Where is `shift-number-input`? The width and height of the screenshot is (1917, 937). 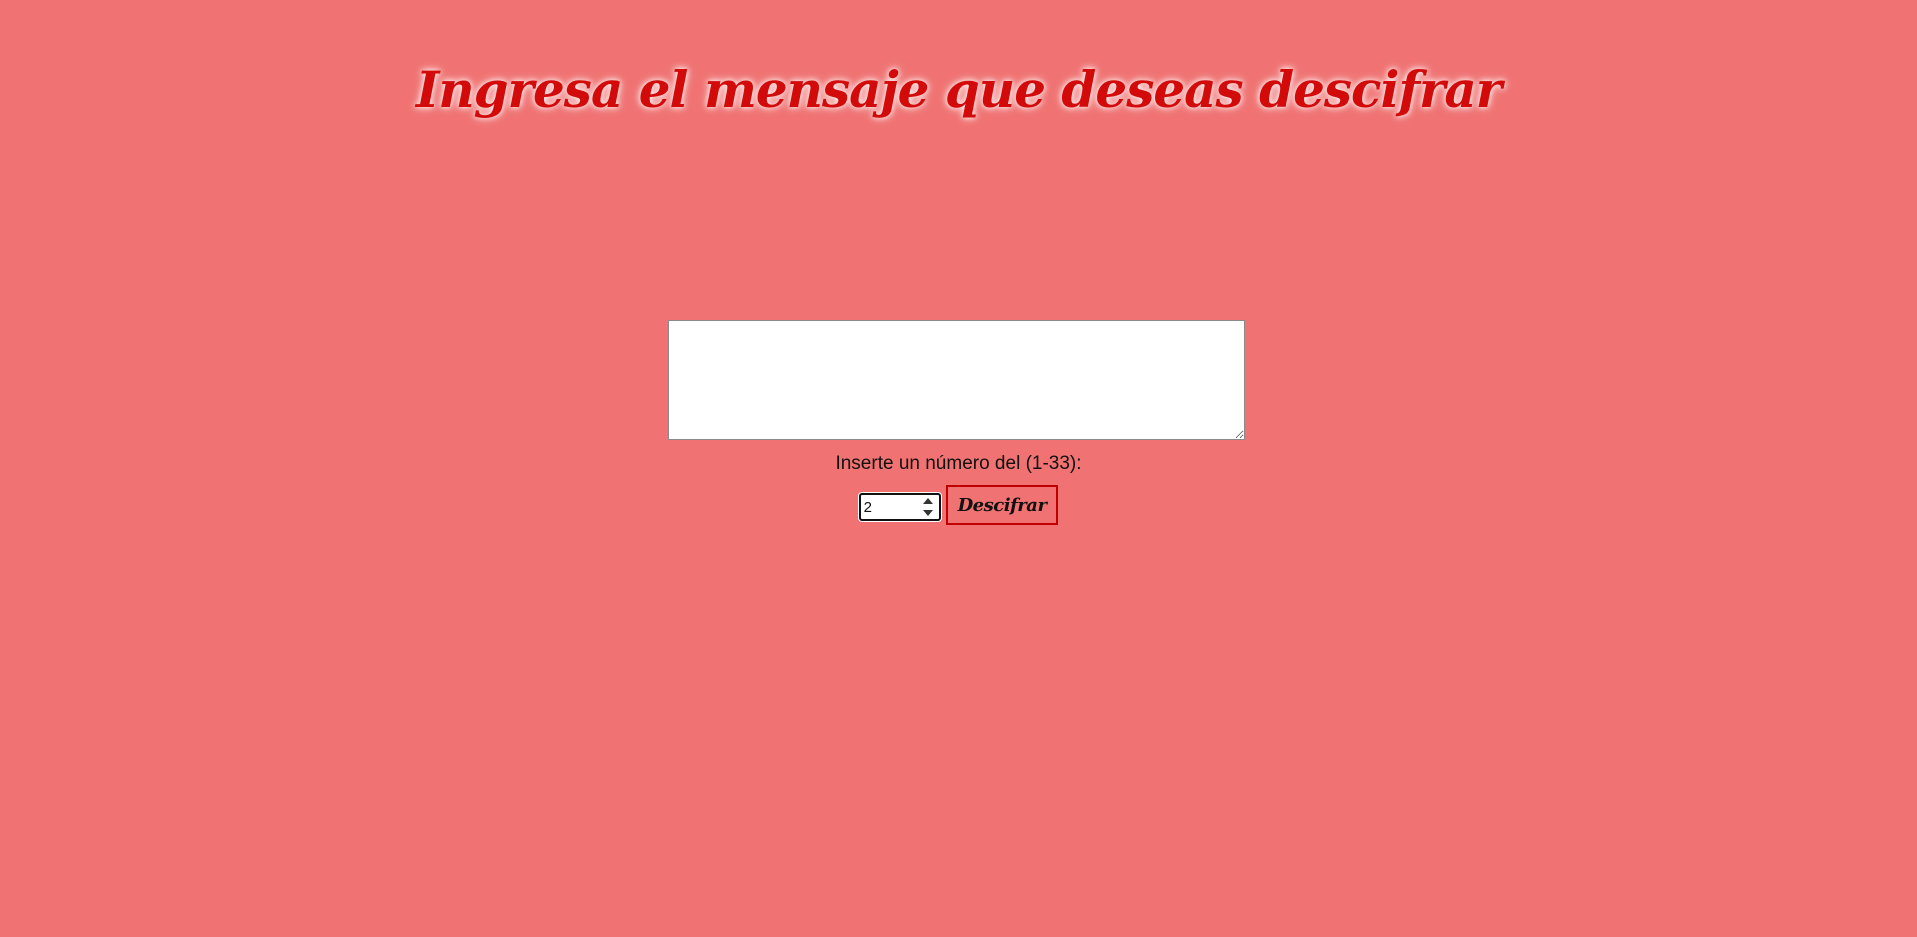
shift-number-input is located at coordinates (889, 507).